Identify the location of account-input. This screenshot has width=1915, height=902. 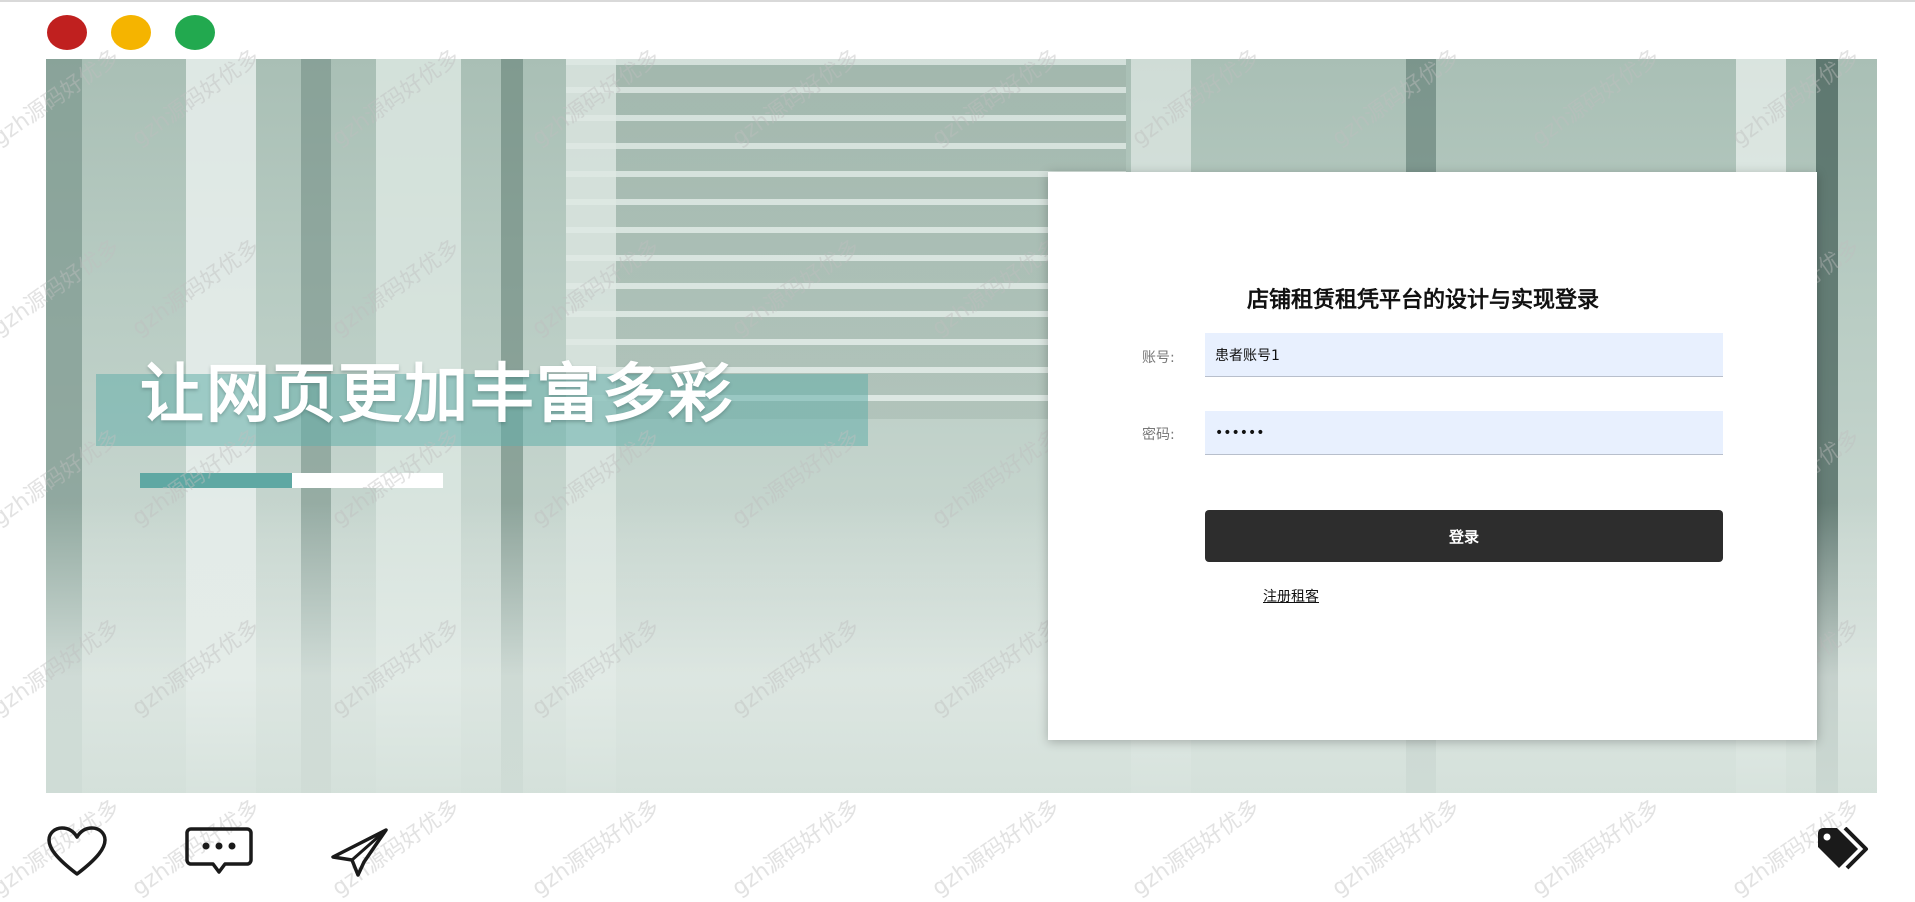
(1464, 355).